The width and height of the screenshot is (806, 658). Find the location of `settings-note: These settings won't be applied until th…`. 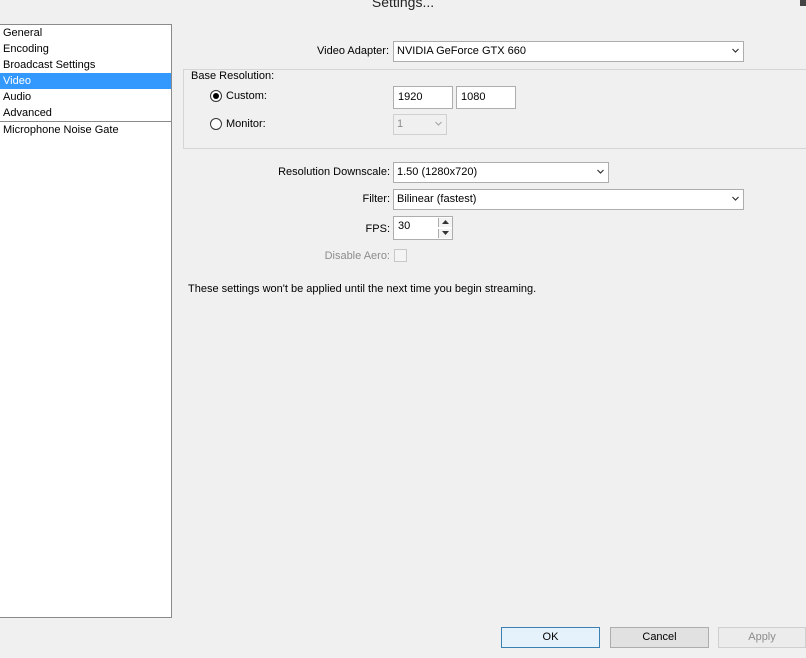

settings-note: These settings won't be applied until th… is located at coordinates (362, 289).